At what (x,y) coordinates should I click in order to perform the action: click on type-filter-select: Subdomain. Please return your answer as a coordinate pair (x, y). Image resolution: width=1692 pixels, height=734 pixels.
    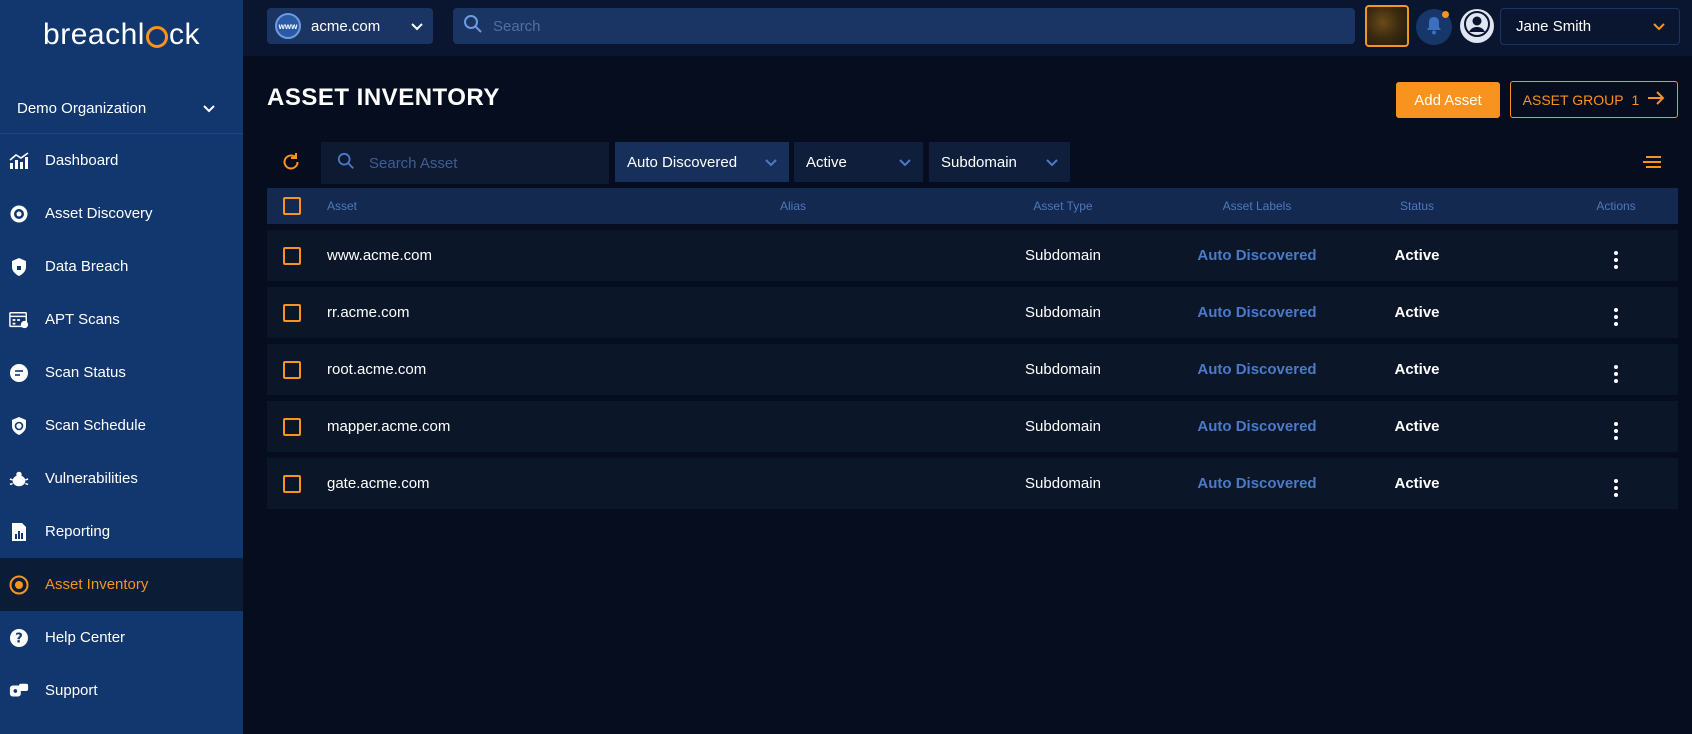
    Looking at the image, I should click on (999, 162).